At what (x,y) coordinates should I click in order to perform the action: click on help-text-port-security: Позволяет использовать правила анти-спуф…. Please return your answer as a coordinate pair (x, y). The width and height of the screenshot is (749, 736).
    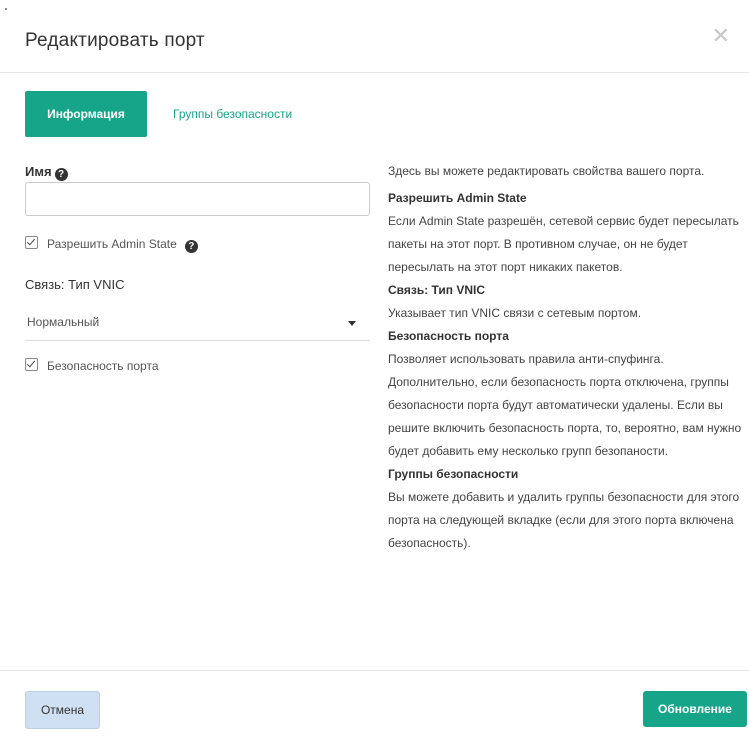
    Looking at the image, I should click on (565, 405).